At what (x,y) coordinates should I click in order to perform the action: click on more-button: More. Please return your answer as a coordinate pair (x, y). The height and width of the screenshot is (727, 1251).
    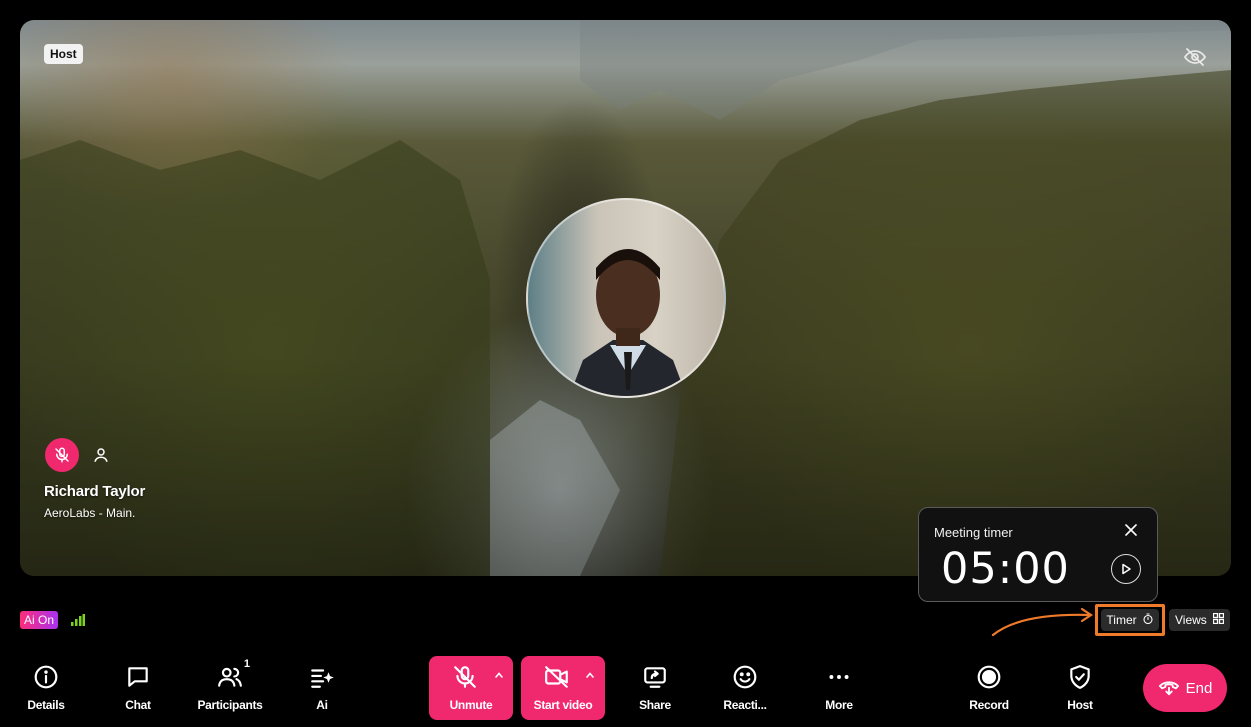
    Looking at the image, I should click on (839, 688).